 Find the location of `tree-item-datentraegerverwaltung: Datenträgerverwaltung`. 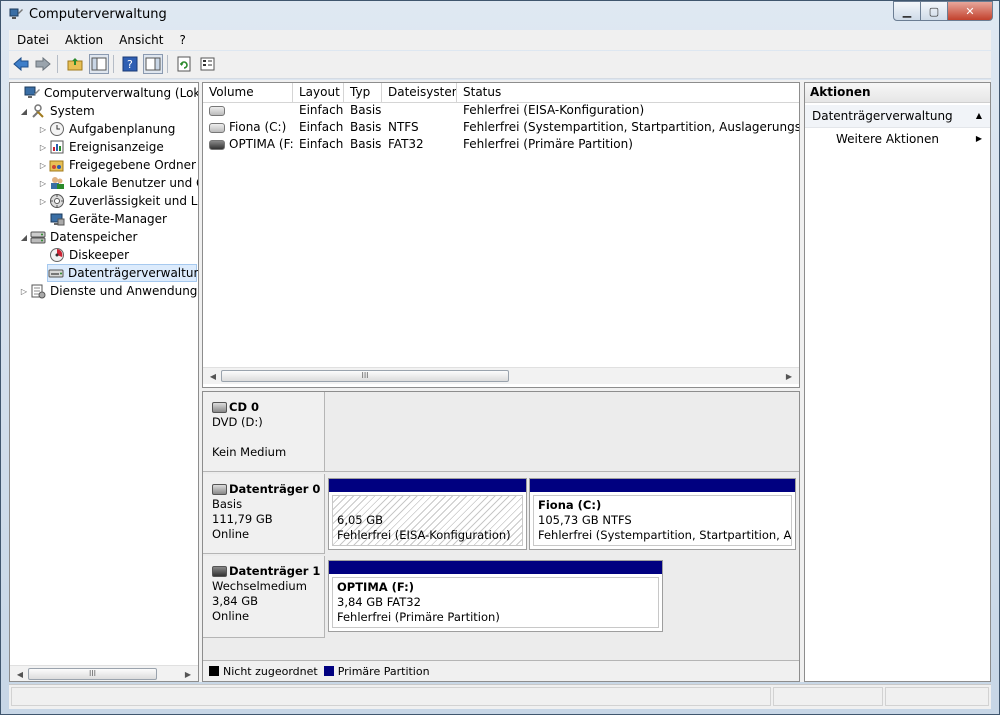

tree-item-datentraegerverwaltung: Datenträgerverwaltung is located at coordinates (122, 273).